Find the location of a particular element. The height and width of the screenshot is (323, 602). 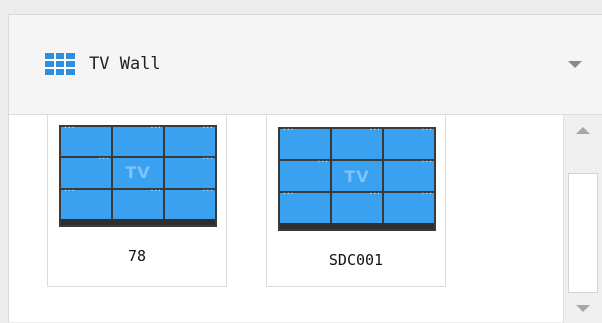

scroll-down-arrow-icon is located at coordinates (583, 308).